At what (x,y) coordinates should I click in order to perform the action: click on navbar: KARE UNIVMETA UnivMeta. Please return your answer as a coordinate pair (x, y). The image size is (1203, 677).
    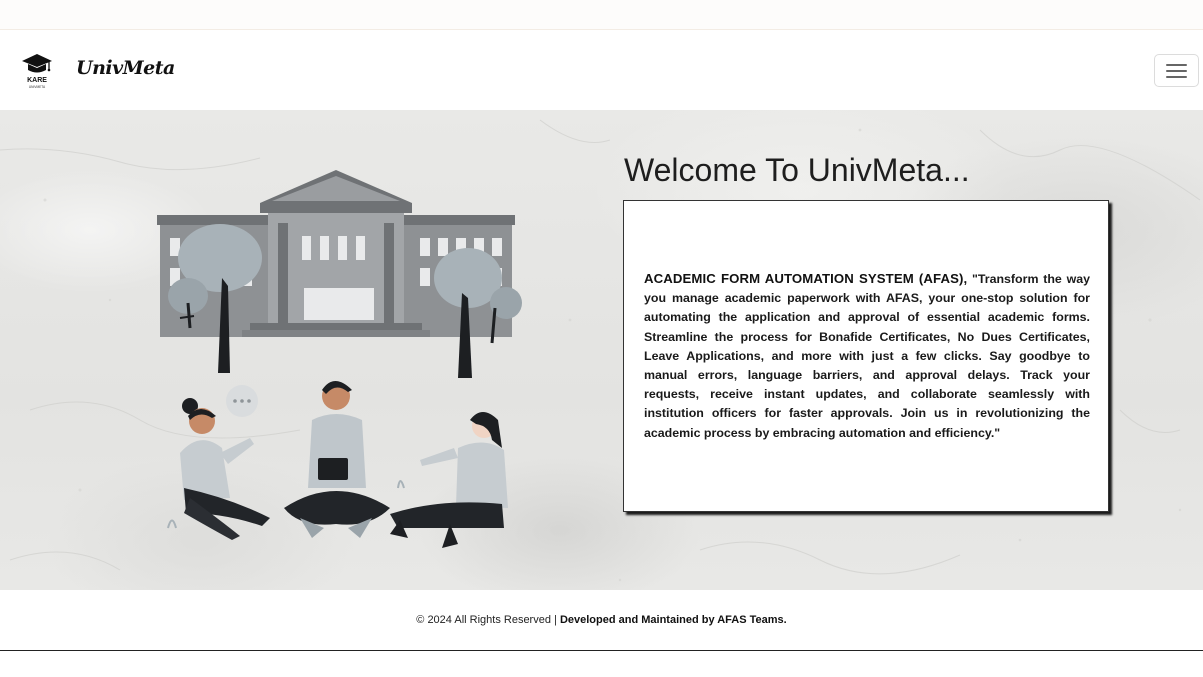
    Looking at the image, I should click on (601, 70).